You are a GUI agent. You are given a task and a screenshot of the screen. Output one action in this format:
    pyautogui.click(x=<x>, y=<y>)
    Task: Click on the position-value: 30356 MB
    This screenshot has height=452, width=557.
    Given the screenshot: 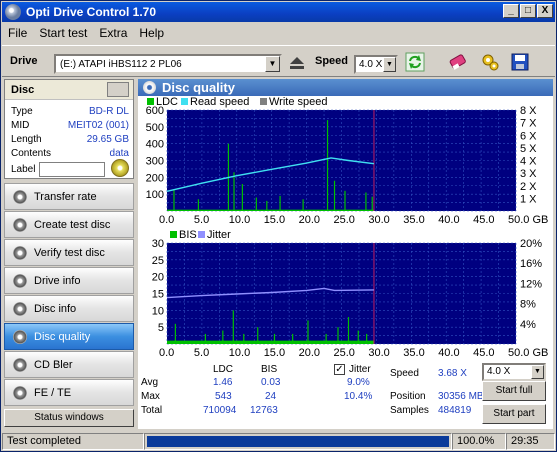 What is the action you would take?
    pyautogui.click(x=461, y=396)
    